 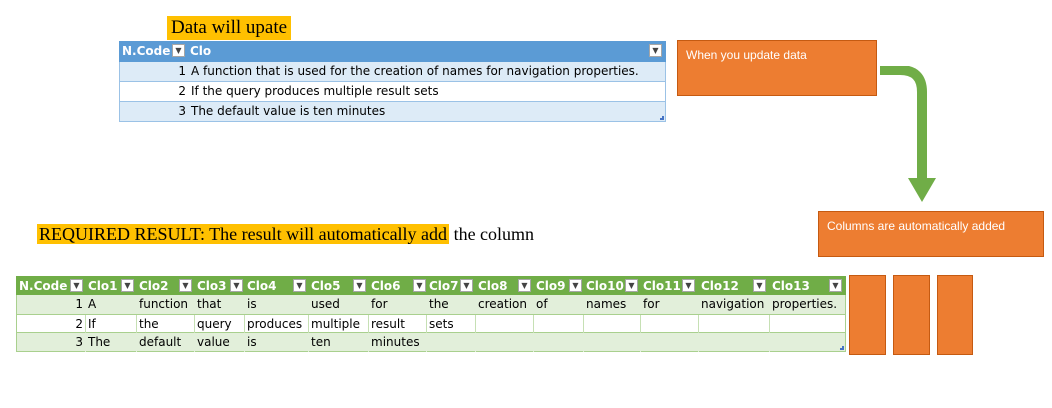 What do you see at coordinates (229, 28) in the screenshot?
I see `title-data-will-update: Data will upate` at bounding box center [229, 28].